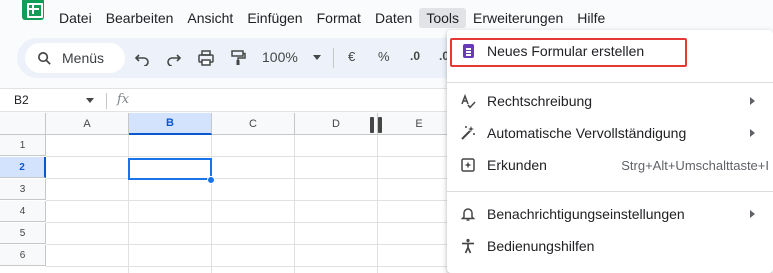 The width and height of the screenshot is (773, 273). I want to click on print-icon, so click(206, 58).